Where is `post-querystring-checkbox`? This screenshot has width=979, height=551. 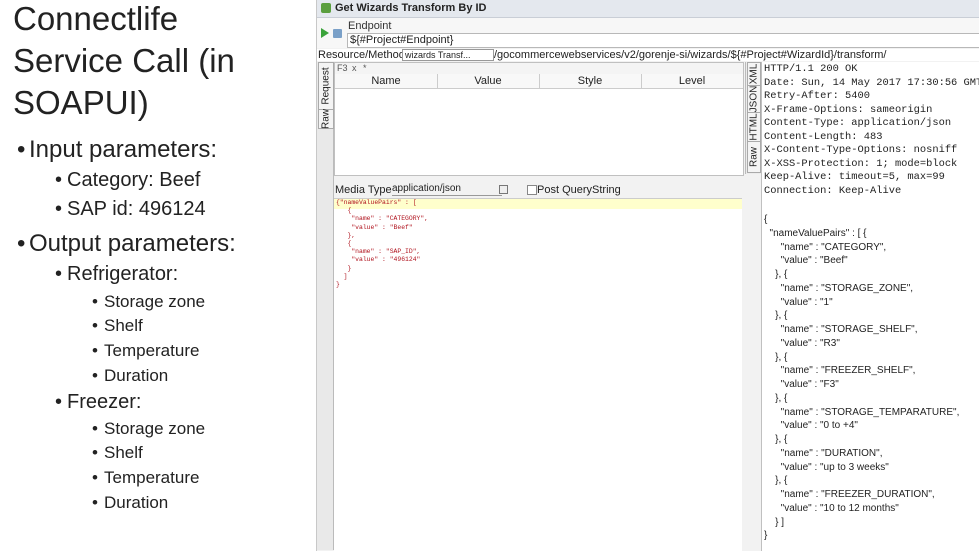 post-querystring-checkbox is located at coordinates (532, 190).